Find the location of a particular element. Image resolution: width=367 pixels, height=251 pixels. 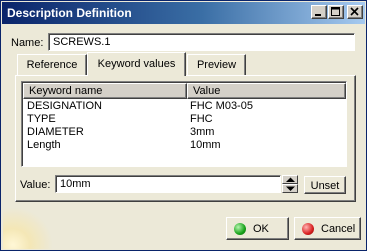

cancel-icon is located at coordinates (308, 229).